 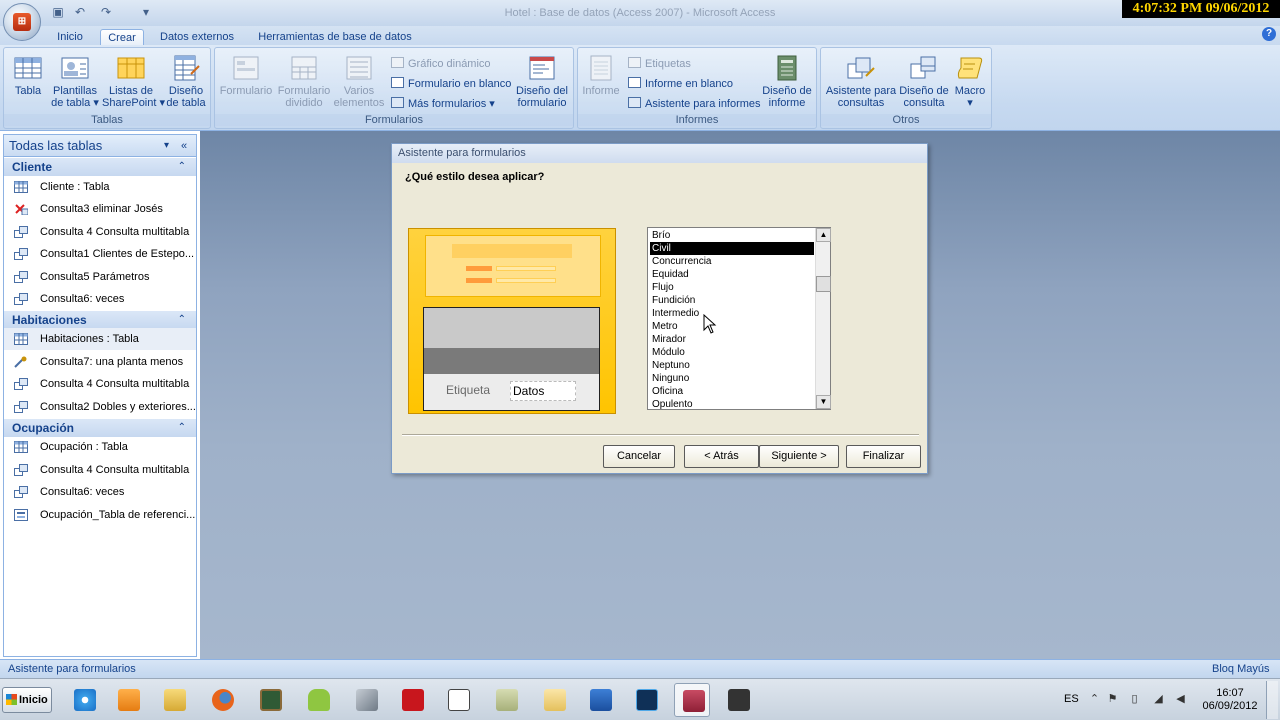 I want to click on etiquetas-button: Etiquetas, so click(x=659, y=64).